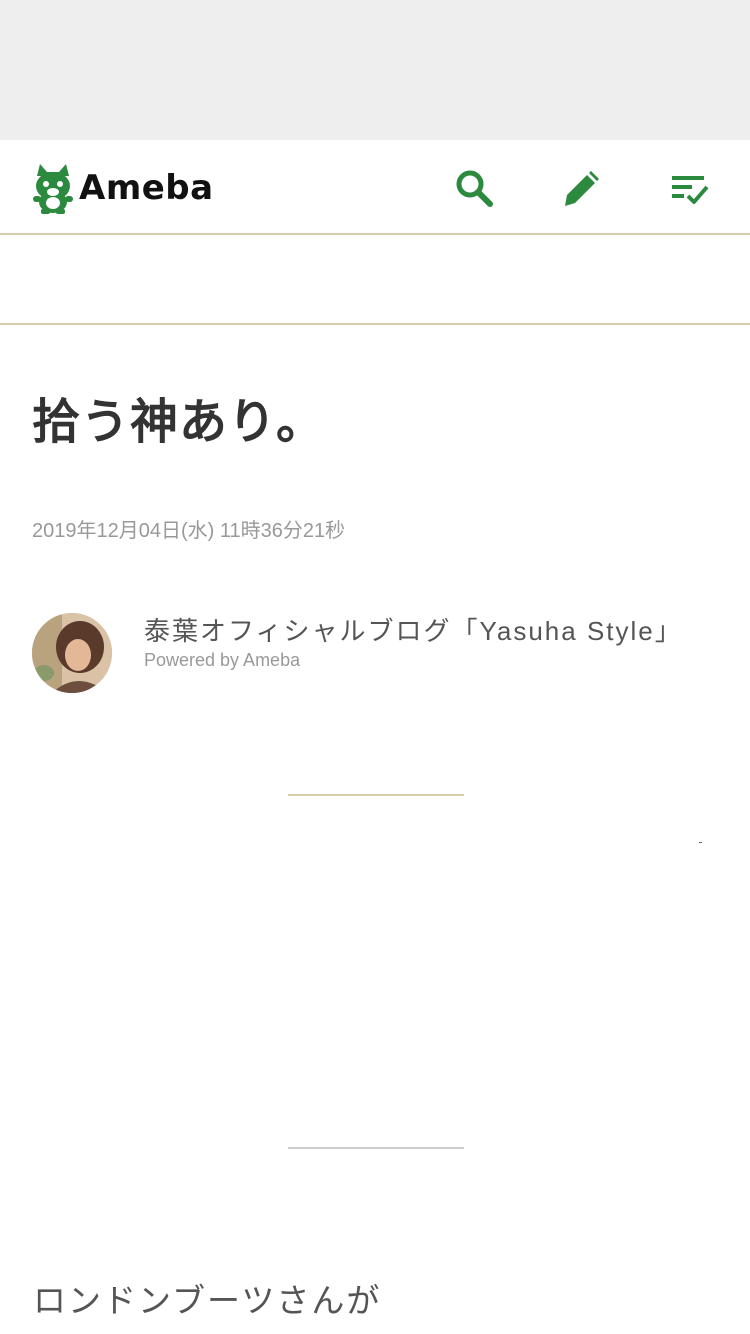 This screenshot has width=750, height=1334. I want to click on sub-header-band, so click(375, 281).